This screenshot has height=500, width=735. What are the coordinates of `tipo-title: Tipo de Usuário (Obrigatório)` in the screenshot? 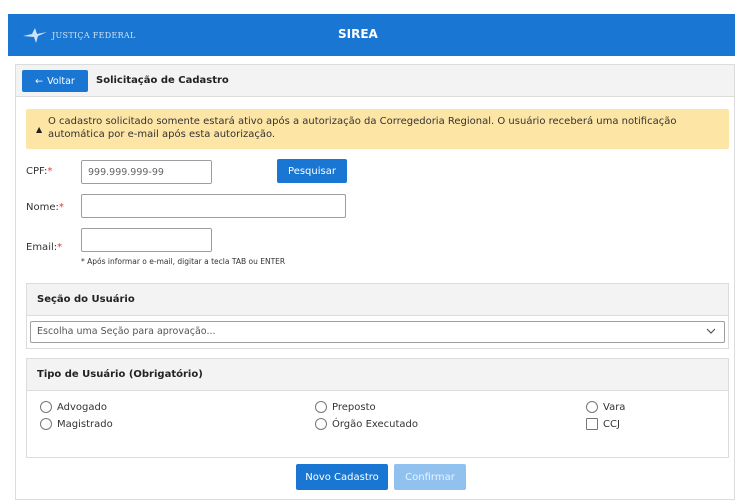 It's located at (377, 375).